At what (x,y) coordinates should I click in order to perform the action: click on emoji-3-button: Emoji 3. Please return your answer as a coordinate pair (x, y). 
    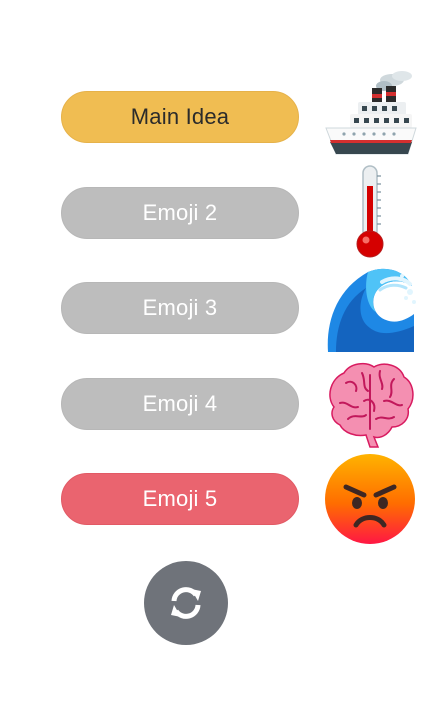
    Looking at the image, I should click on (180, 308).